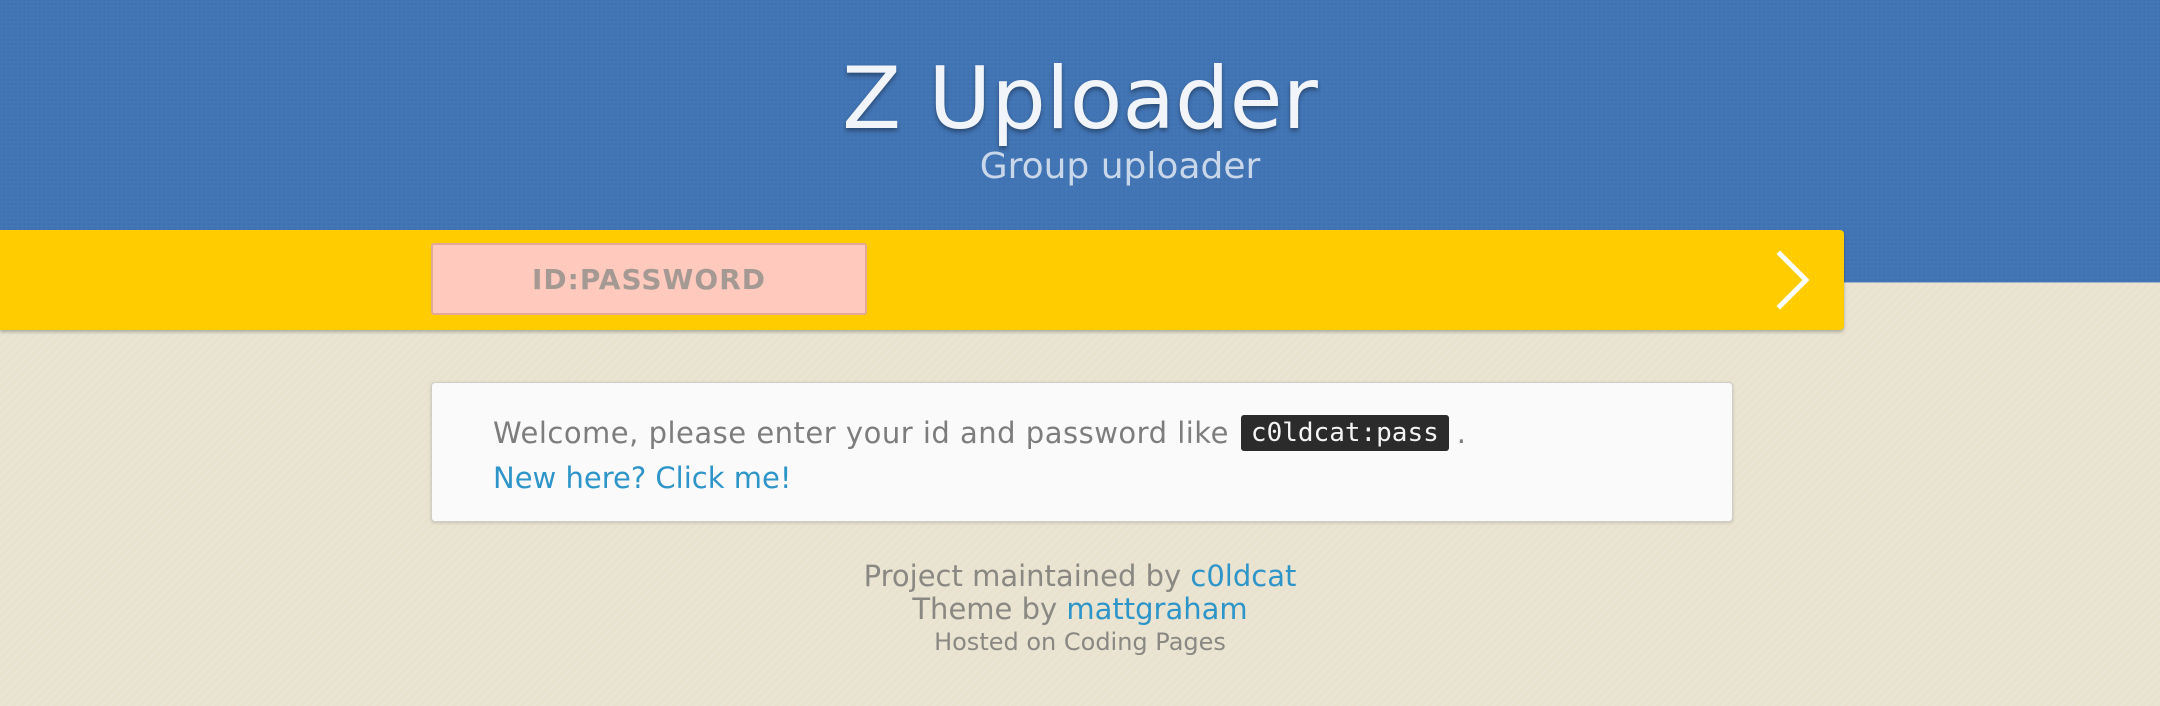 The image size is (2160, 706). I want to click on signup-link: New here? Click me!, so click(642, 478).